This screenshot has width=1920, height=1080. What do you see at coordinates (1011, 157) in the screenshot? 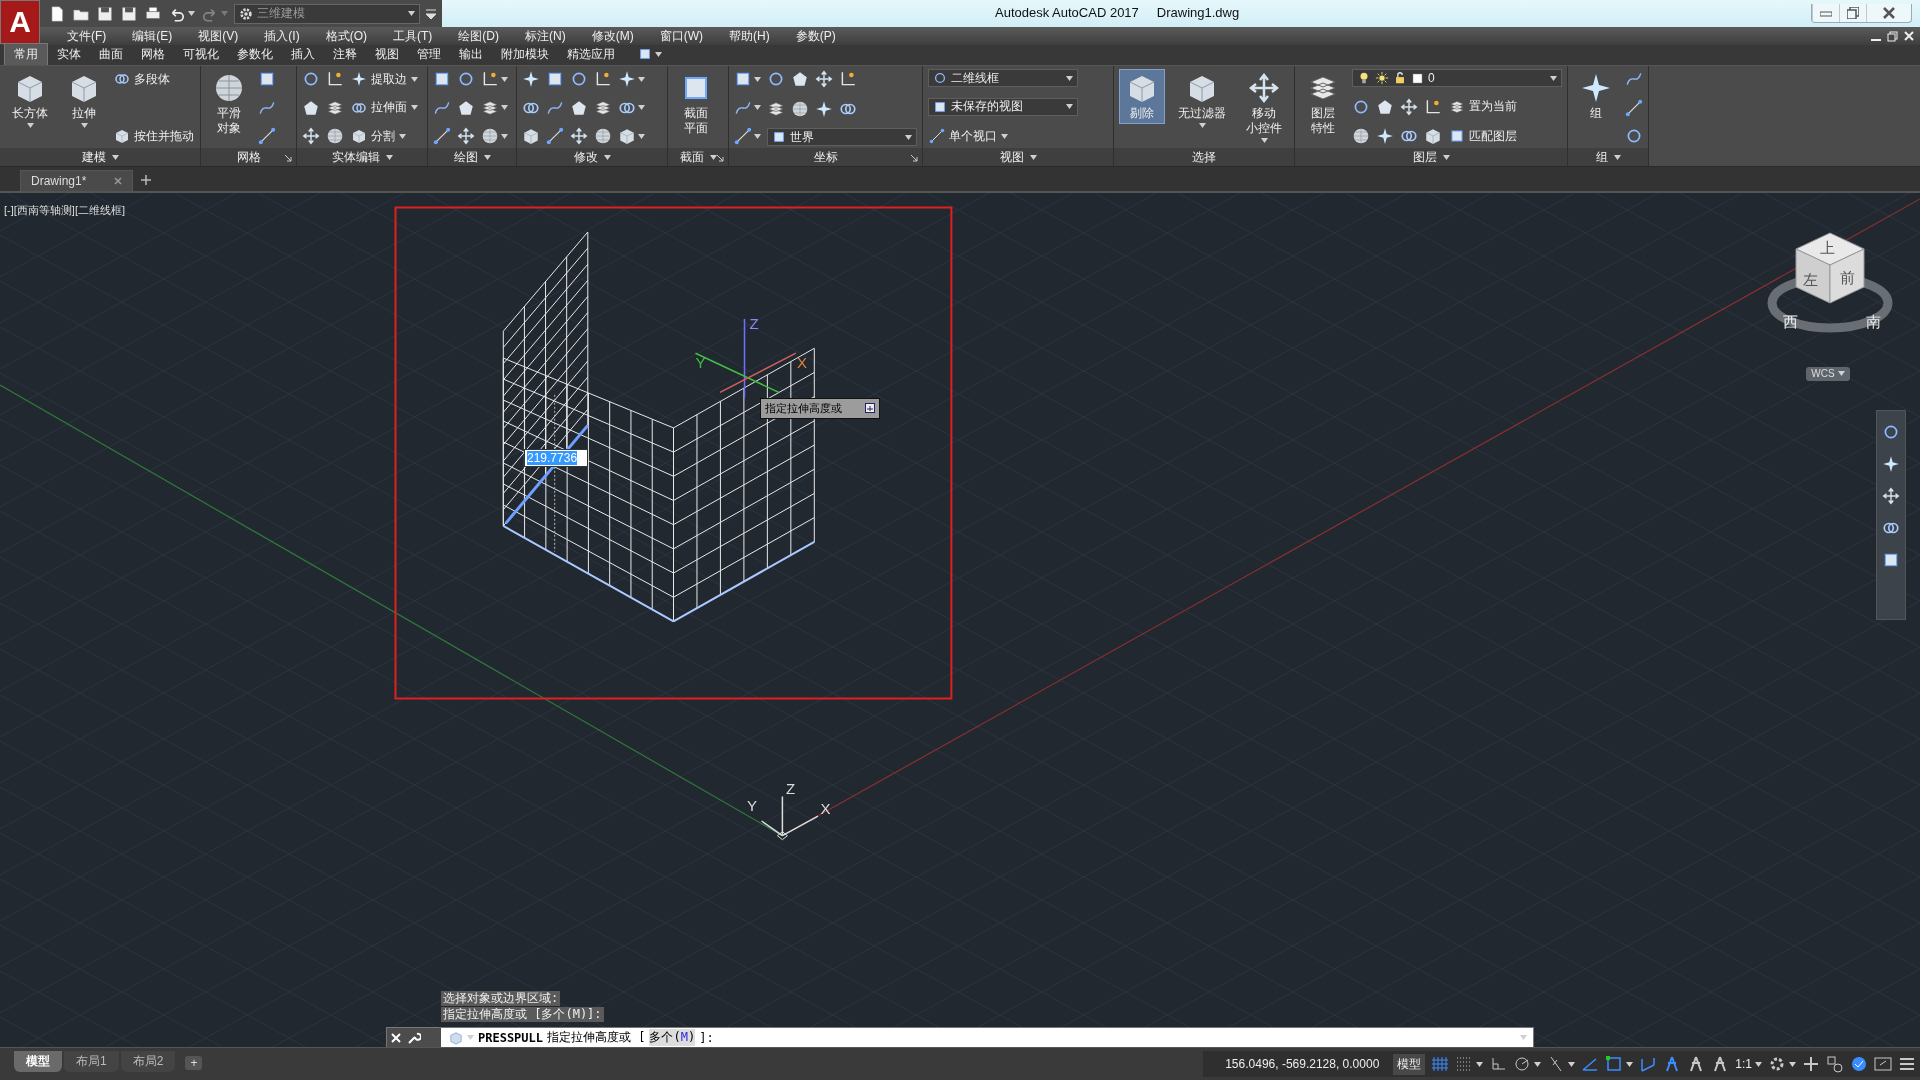
I see `panel-title: 视图` at bounding box center [1011, 157].